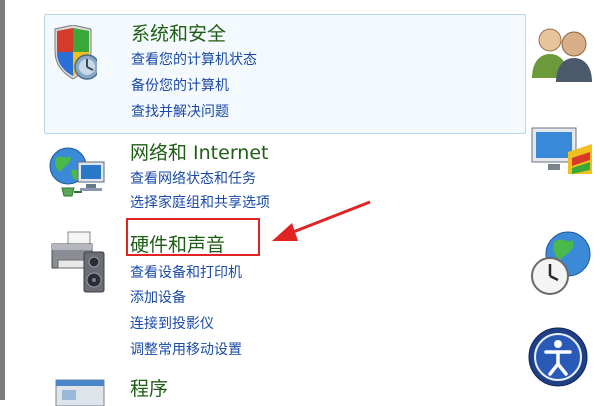  What do you see at coordinates (80, 392) in the screenshot?
I see `programs-icon` at bounding box center [80, 392].